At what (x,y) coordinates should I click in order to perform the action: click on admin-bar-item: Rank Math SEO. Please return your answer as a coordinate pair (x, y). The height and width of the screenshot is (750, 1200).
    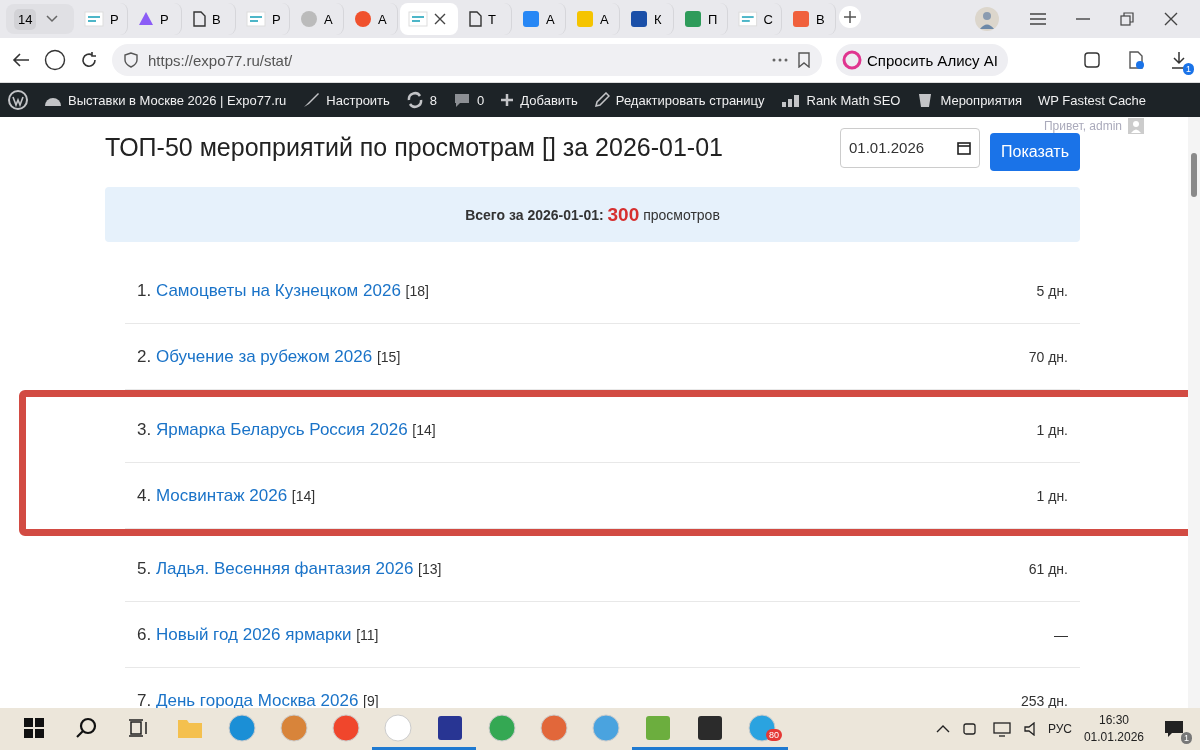
    Looking at the image, I should click on (840, 100).